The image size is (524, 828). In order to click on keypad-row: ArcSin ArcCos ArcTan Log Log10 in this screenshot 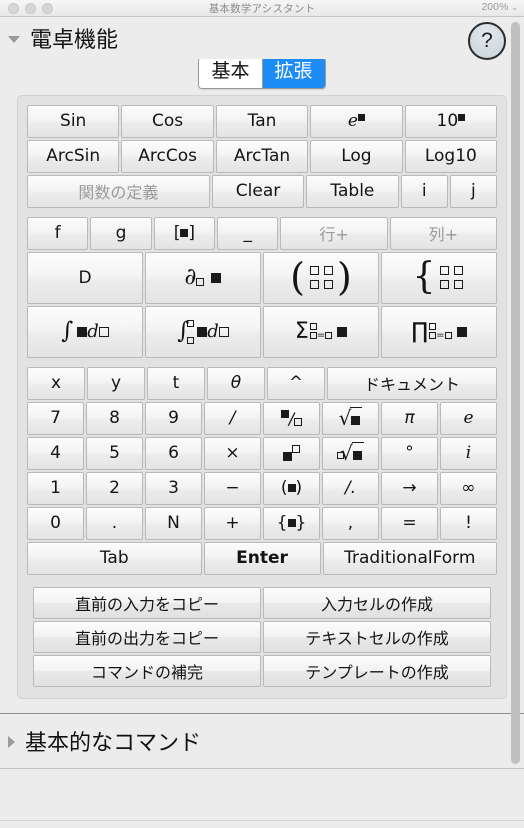, I will do `click(262, 156)`.